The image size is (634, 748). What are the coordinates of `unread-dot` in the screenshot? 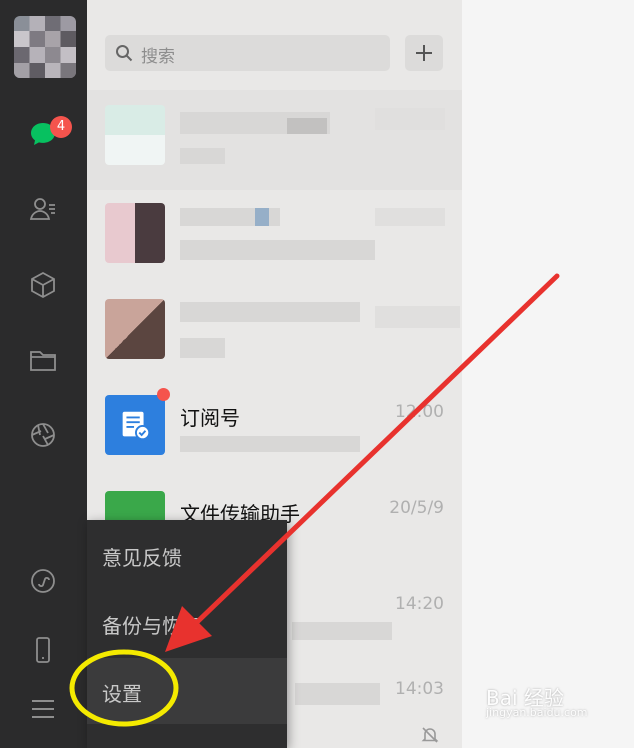 It's located at (163, 394).